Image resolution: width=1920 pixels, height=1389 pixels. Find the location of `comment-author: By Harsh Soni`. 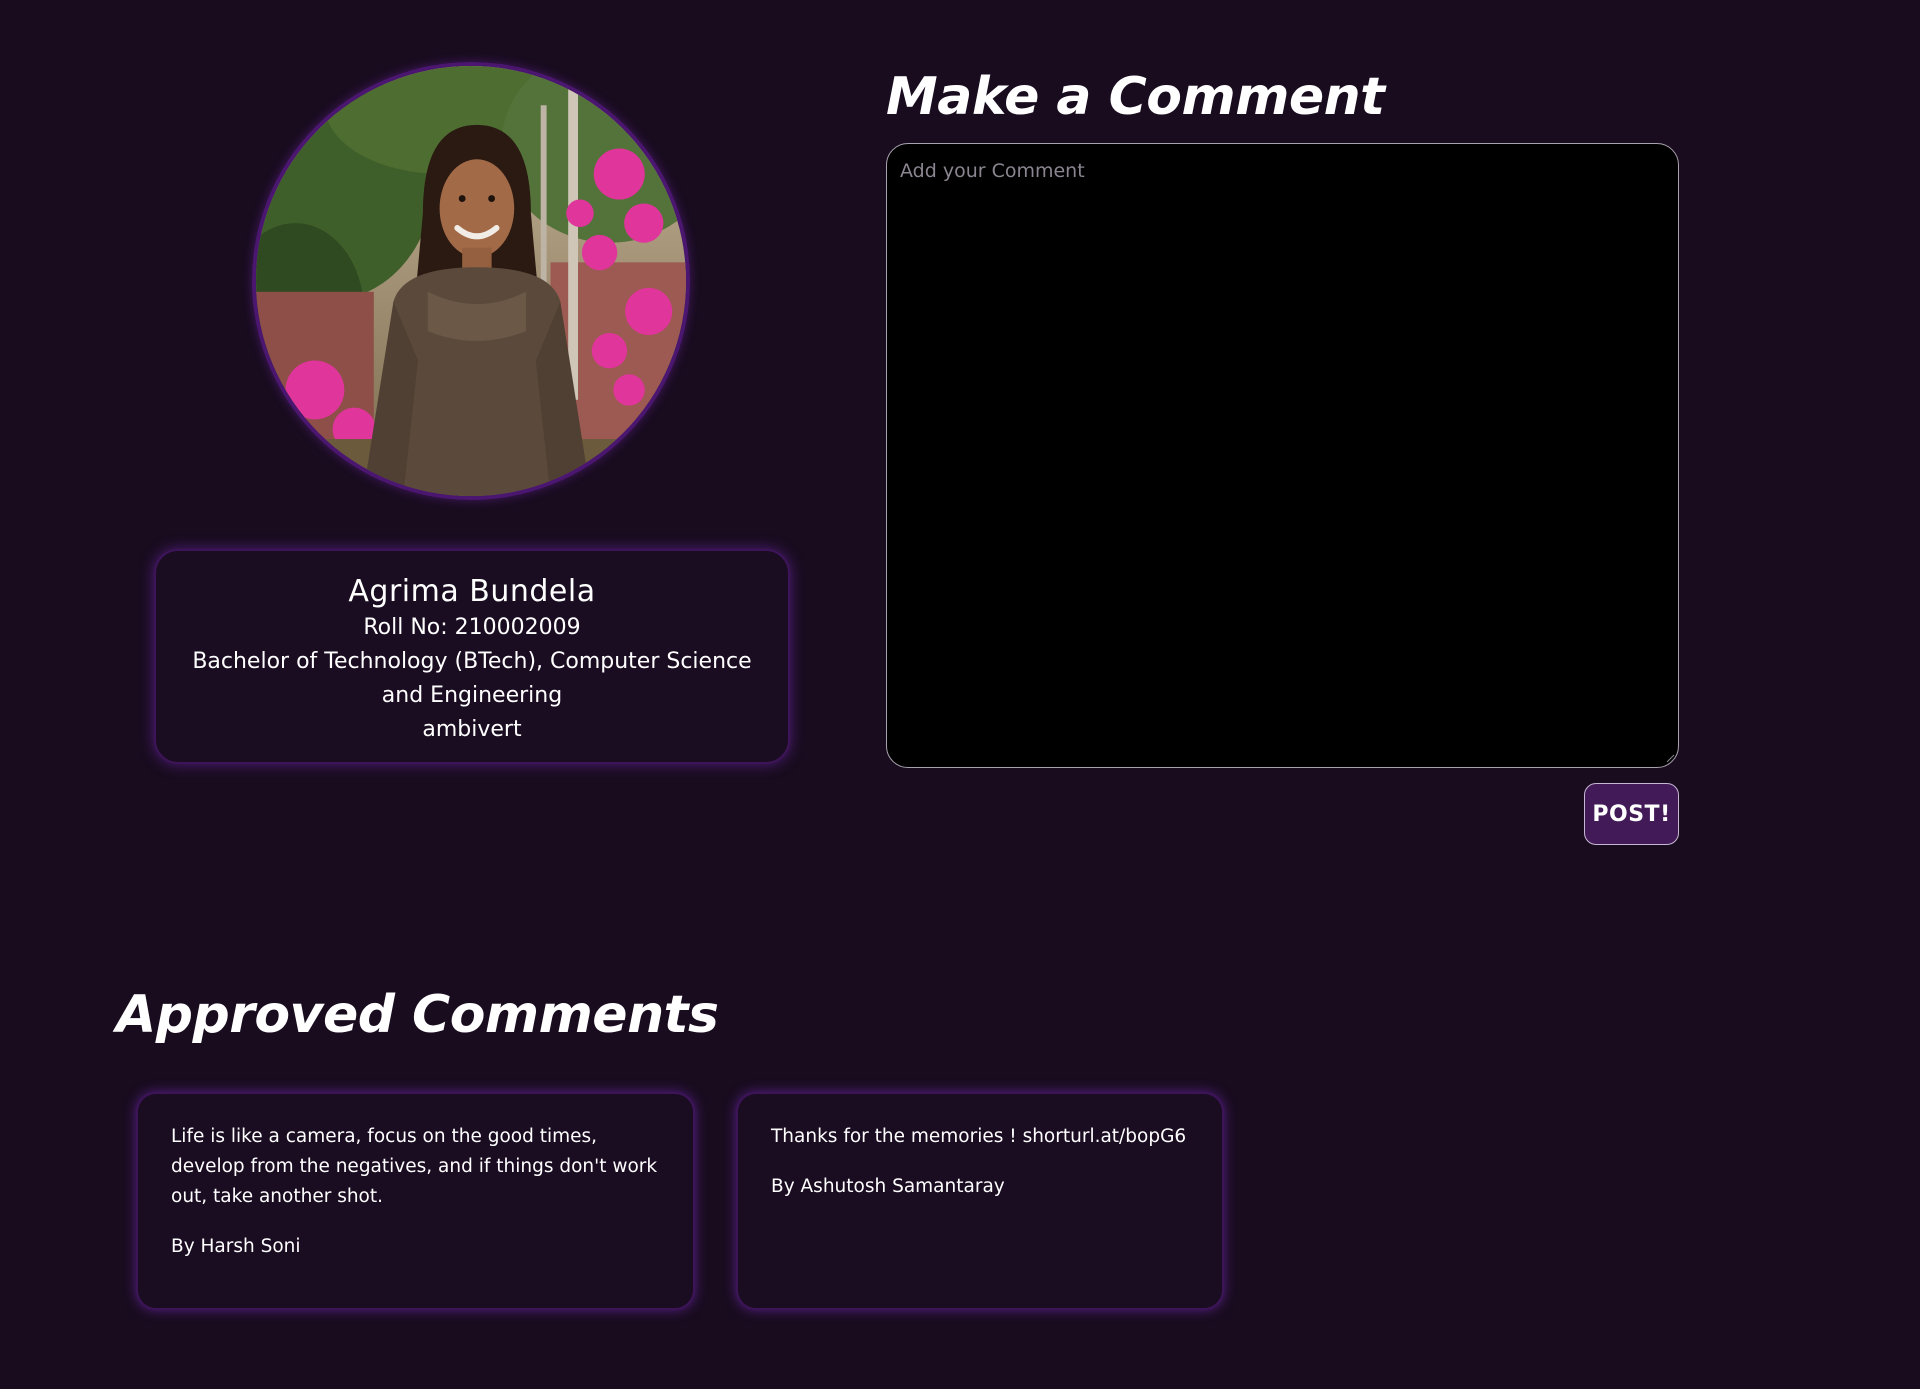

comment-author: By Harsh Soni is located at coordinates (236, 1246).